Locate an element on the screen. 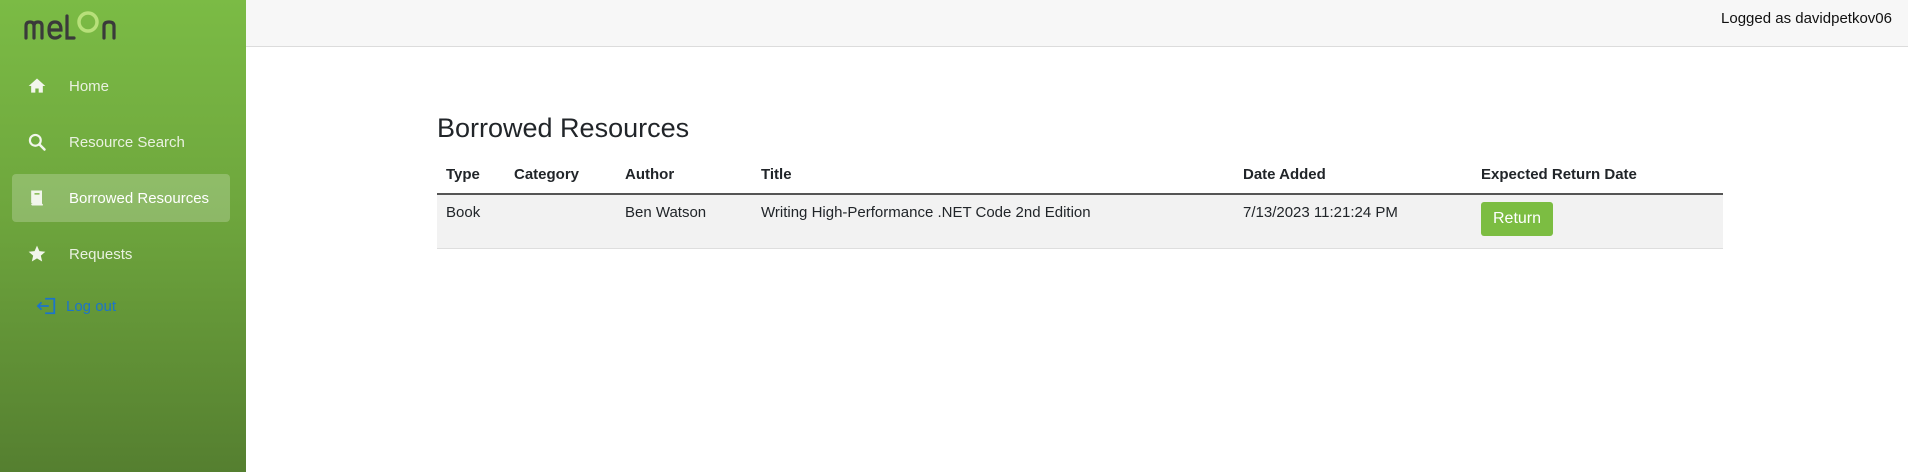  cell-date-added: 7/13/2023 11:21:24 PM is located at coordinates (1353, 221).